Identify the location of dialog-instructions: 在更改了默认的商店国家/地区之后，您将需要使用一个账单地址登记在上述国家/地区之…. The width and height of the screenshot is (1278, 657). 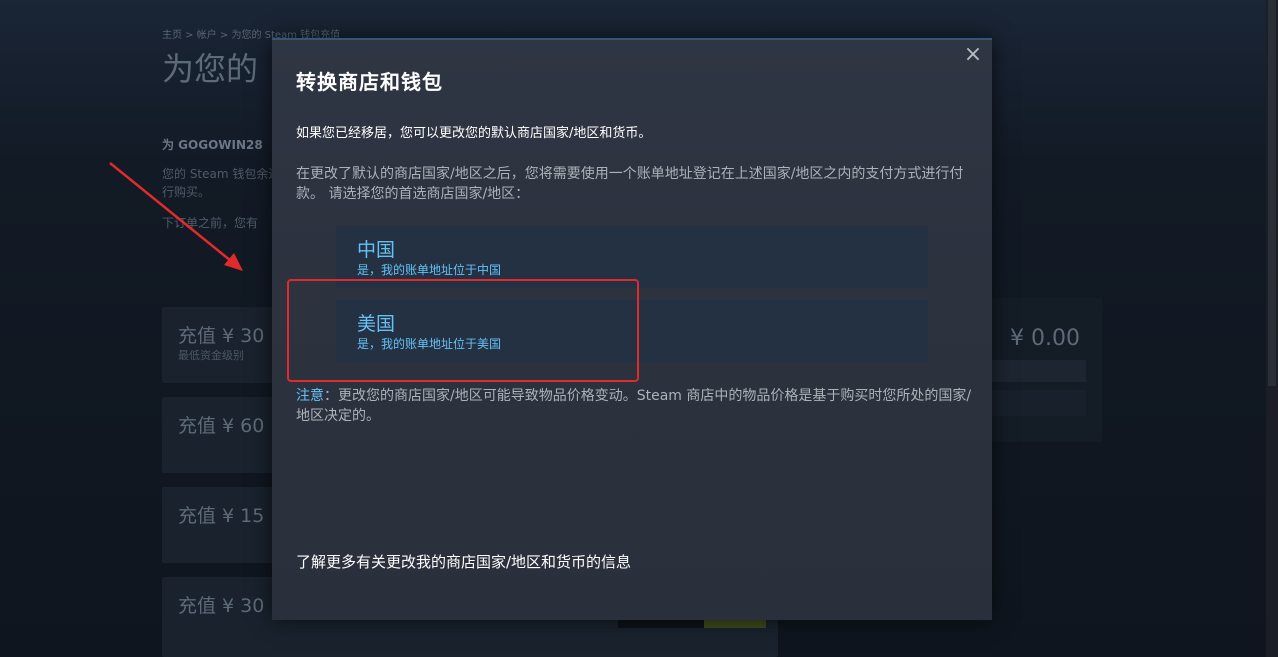
(630, 184).